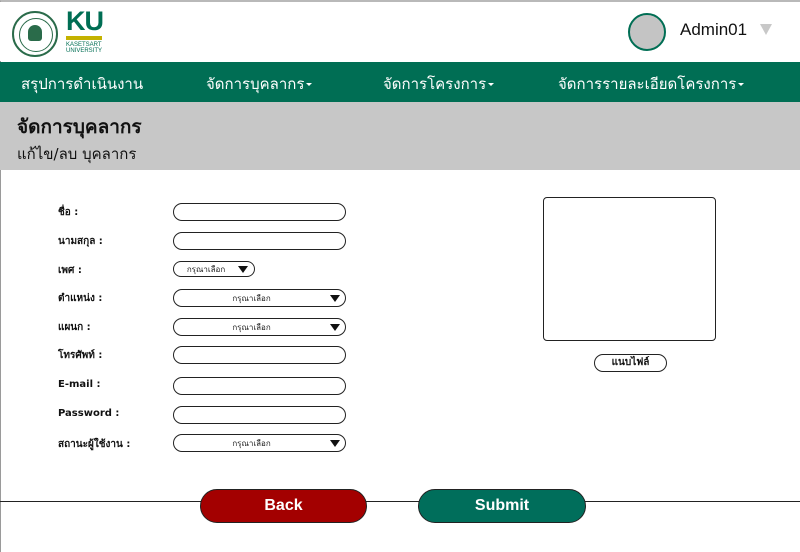 The width and height of the screenshot is (800, 552). I want to click on email-input, so click(259, 386).